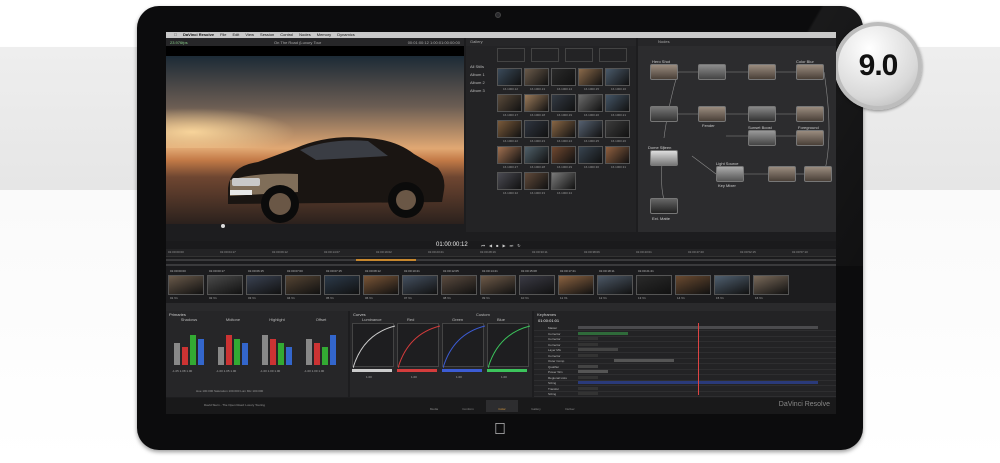 Image resolution: width=1000 pixels, height=463 pixels. What do you see at coordinates (502, 406) in the screenshot?
I see `page-tab-color: Color` at bounding box center [502, 406].